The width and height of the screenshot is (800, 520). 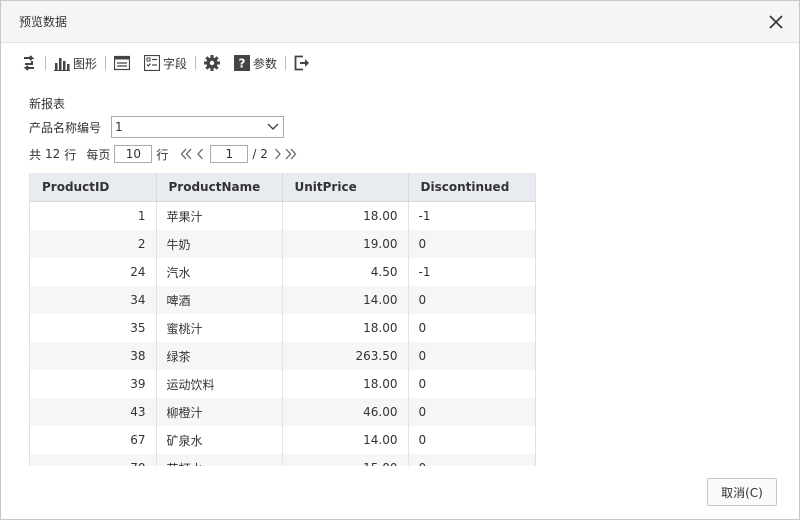 I want to click on product-name-cell: 苏打水, so click(x=219, y=460).